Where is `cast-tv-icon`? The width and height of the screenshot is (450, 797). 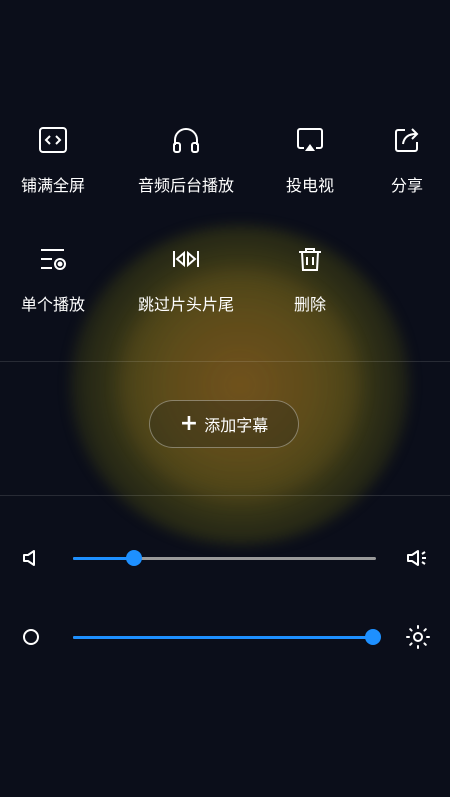 cast-tv-icon is located at coordinates (310, 140).